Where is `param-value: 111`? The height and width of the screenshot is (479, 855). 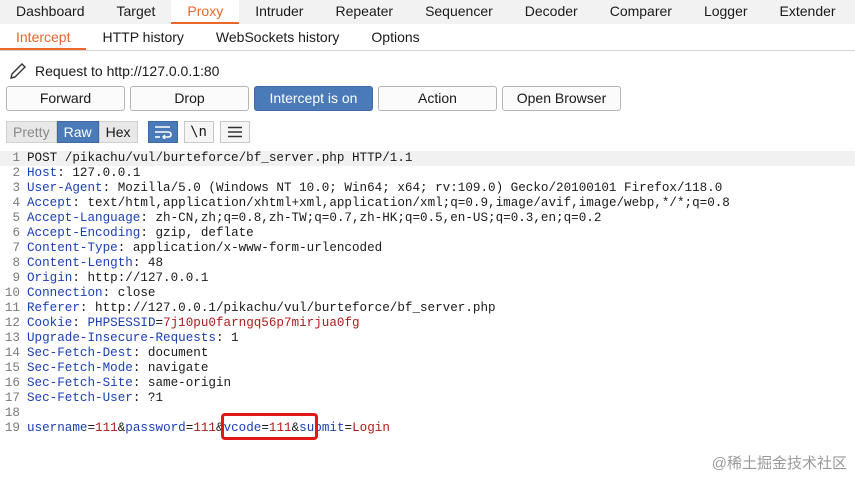 param-value: 111 is located at coordinates (204, 428).